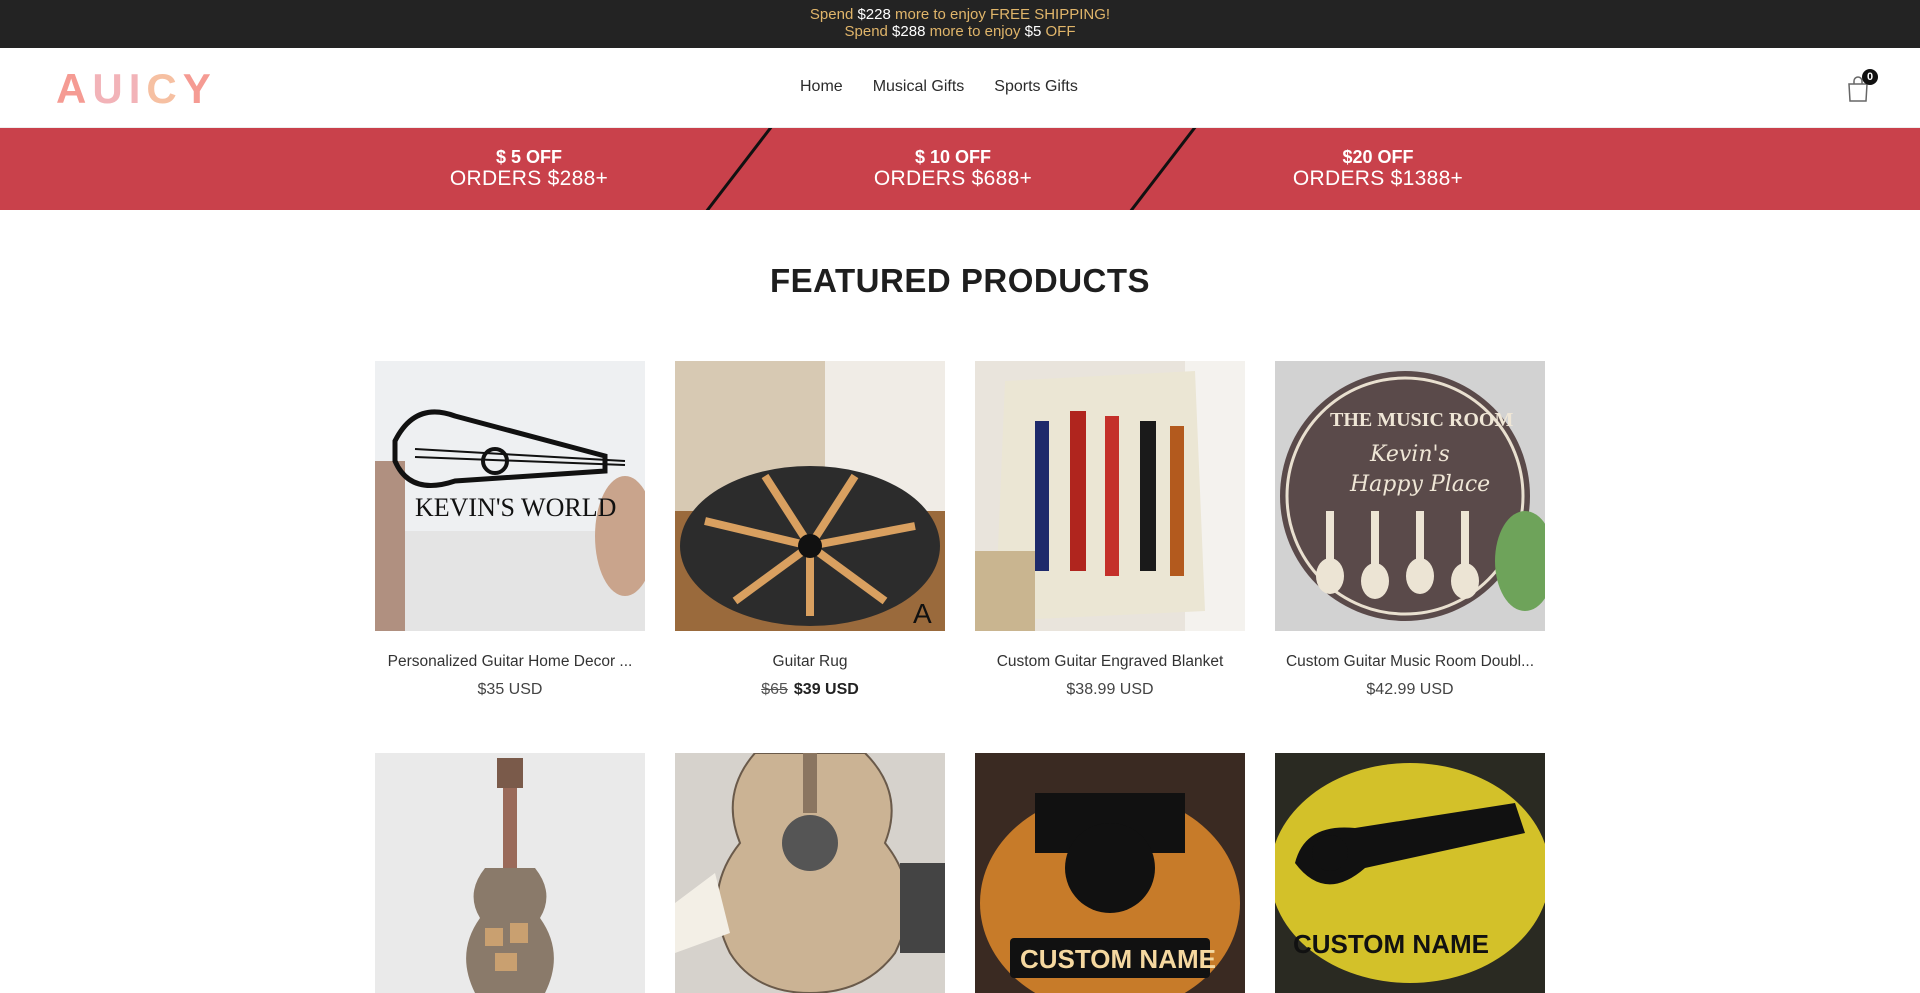 Image resolution: width=1920 pixels, height=993 pixels. I want to click on logo-letter: I, so click(137, 88).